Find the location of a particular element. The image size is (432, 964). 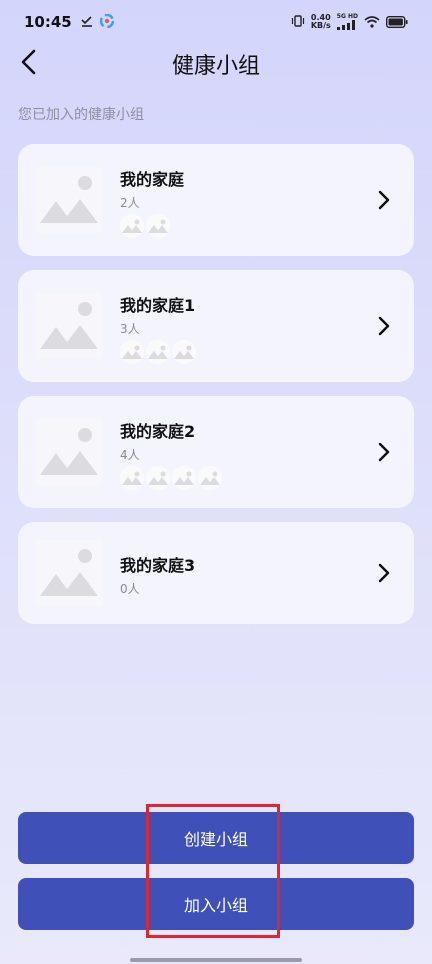

highlight-box is located at coordinates (213, 871).